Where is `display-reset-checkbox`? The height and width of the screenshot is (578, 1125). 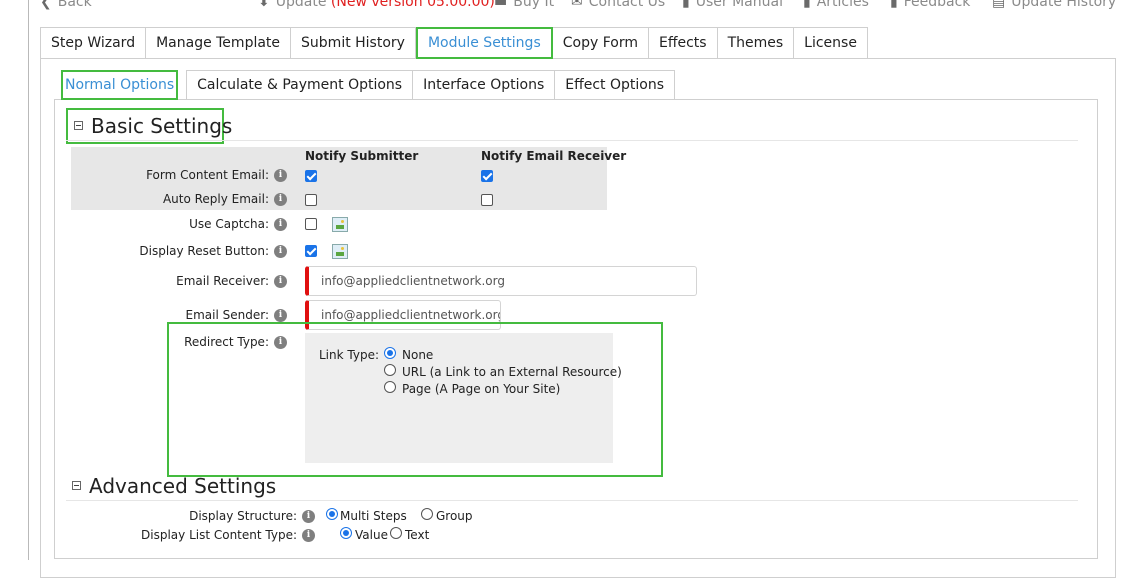
display-reset-checkbox is located at coordinates (311, 251).